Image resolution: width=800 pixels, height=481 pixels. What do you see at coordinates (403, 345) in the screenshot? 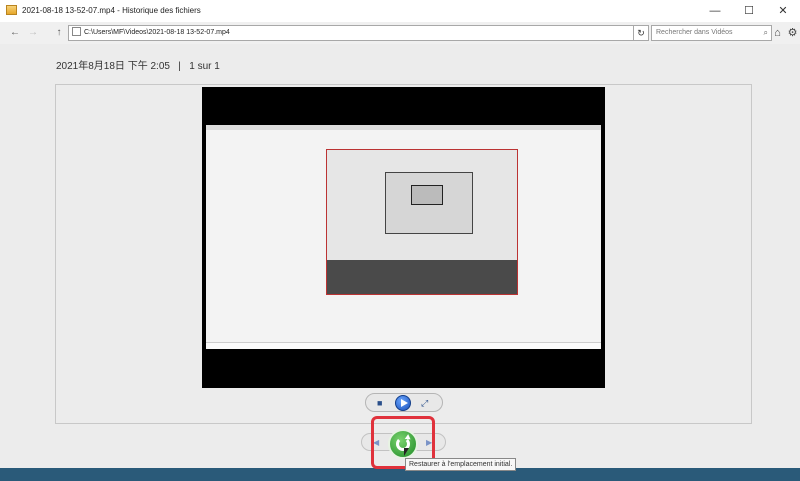
I see `video-taskbar` at bounding box center [403, 345].